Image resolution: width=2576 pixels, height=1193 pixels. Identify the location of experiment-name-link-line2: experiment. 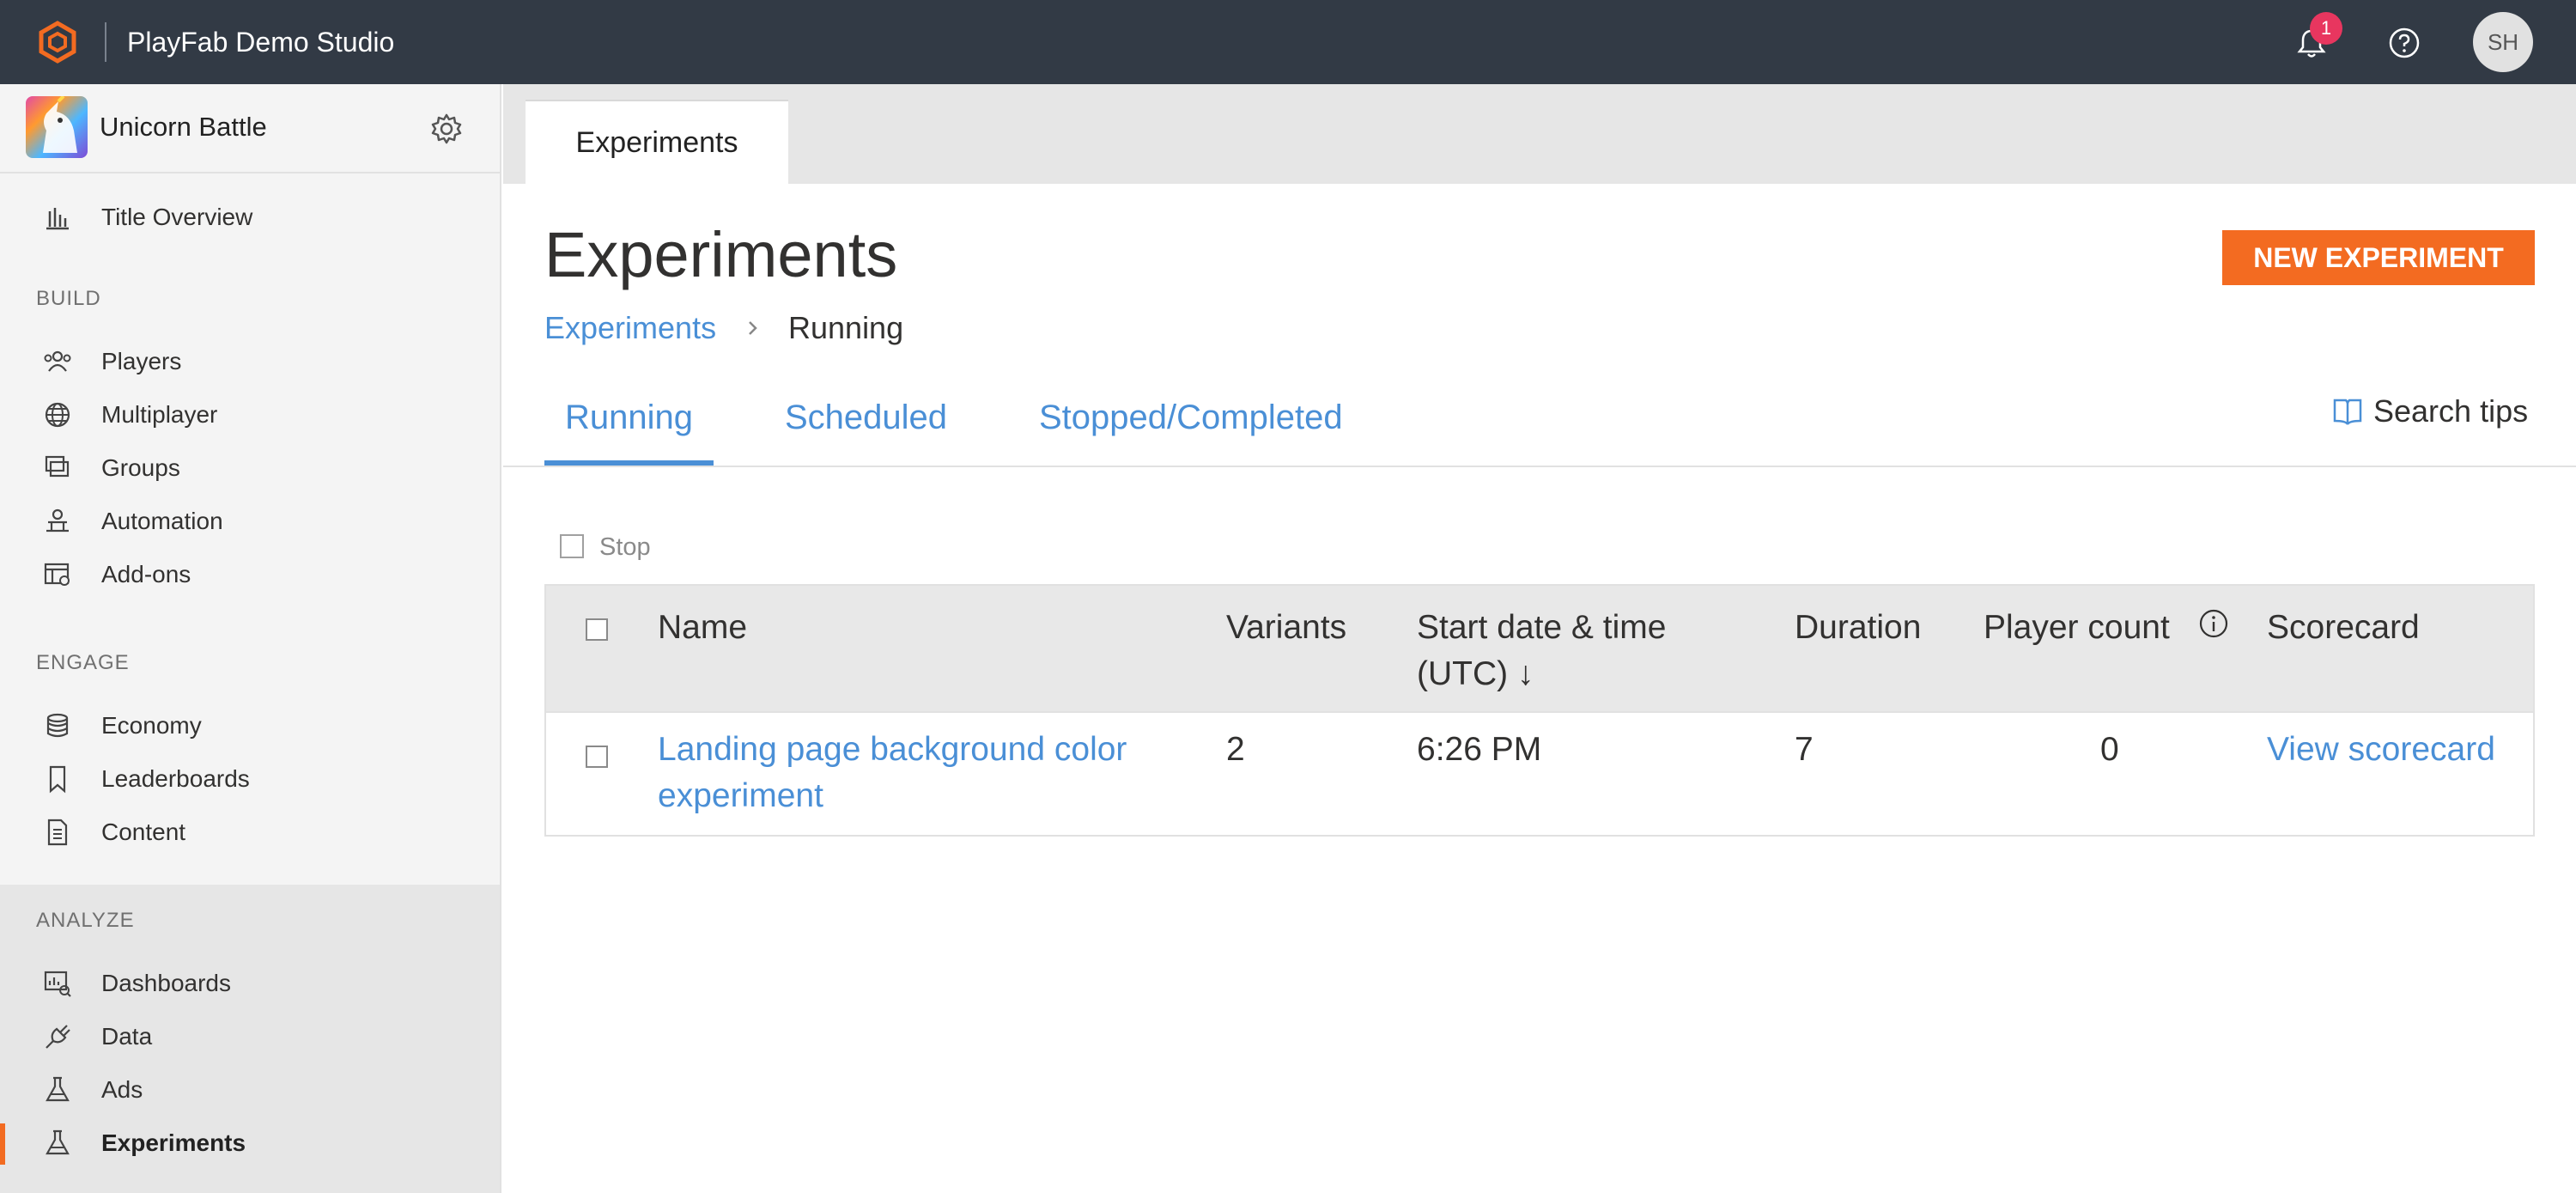
(740, 796).